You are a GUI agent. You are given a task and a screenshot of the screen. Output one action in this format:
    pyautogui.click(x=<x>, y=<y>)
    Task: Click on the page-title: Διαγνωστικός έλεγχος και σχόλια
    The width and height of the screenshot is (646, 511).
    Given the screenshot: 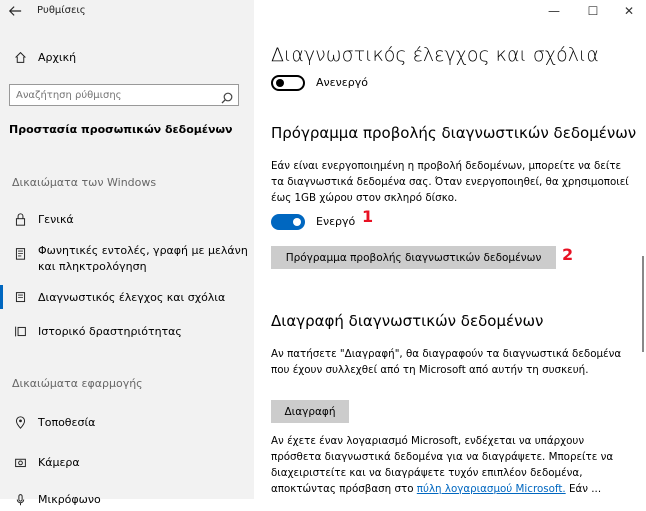 What is the action you would take?
    pyautogui.click(x=435, y=55)
    